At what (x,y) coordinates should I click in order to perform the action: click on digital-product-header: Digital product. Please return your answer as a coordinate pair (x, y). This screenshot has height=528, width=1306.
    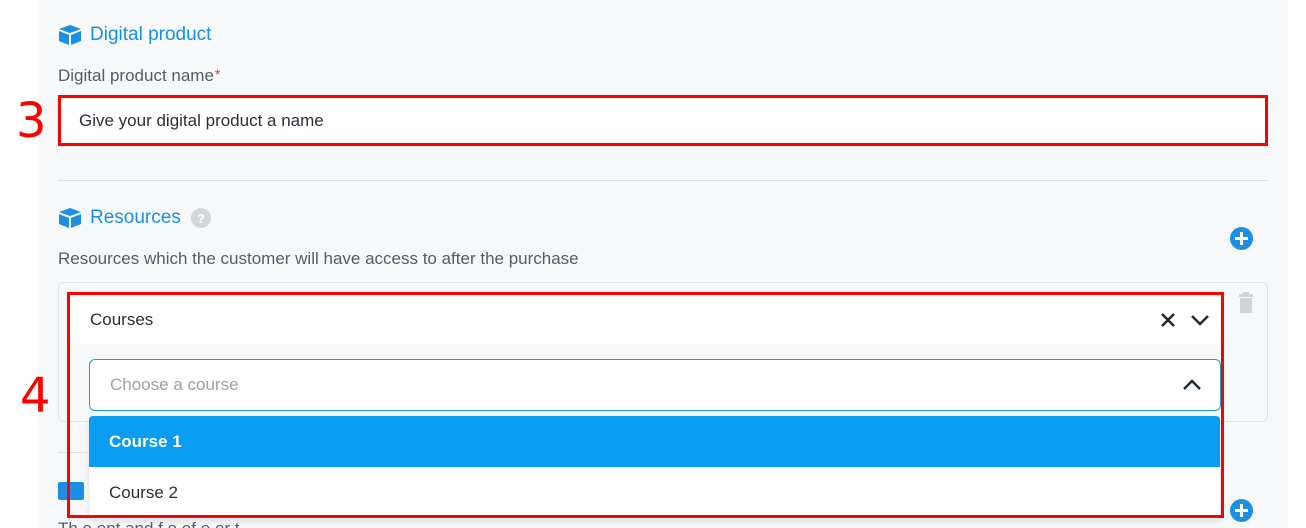
    Looking at the image, I should click on (134, 35).